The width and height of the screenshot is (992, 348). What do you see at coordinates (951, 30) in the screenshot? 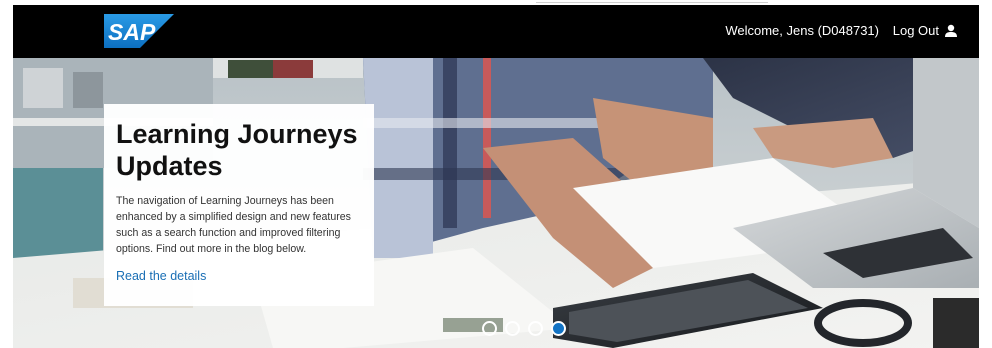
I see `user-icon` at bounding box center [951, 30].